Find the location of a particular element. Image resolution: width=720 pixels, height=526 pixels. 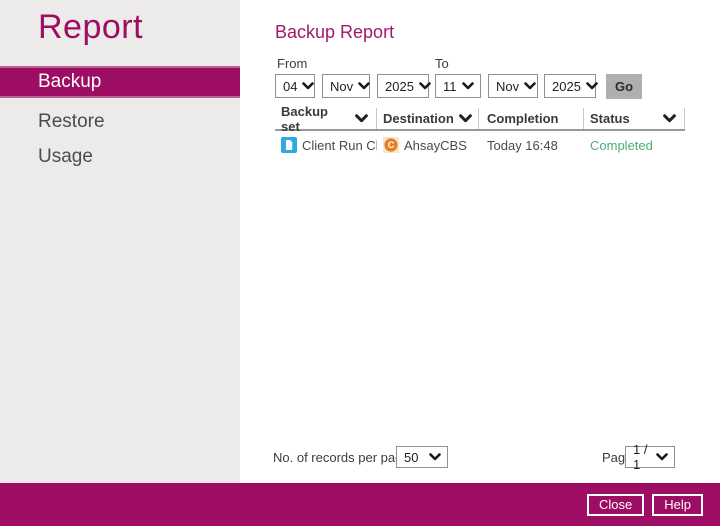

from-month-select: Nov is located at coordinates (346, 86).